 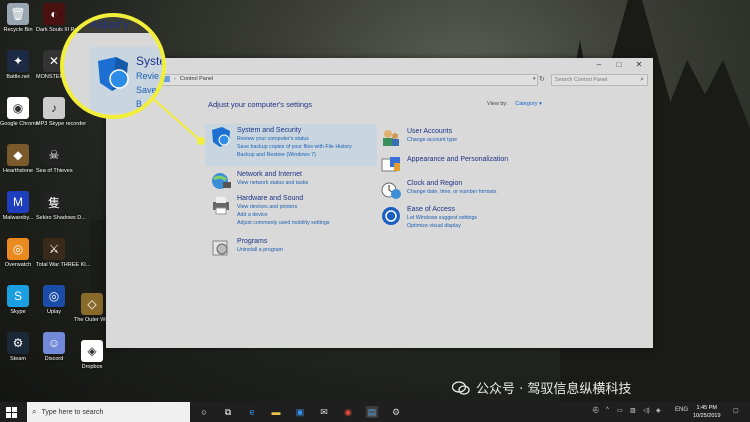 I want to click on magnified-link-1: Revie, so click(x=148, y=76).